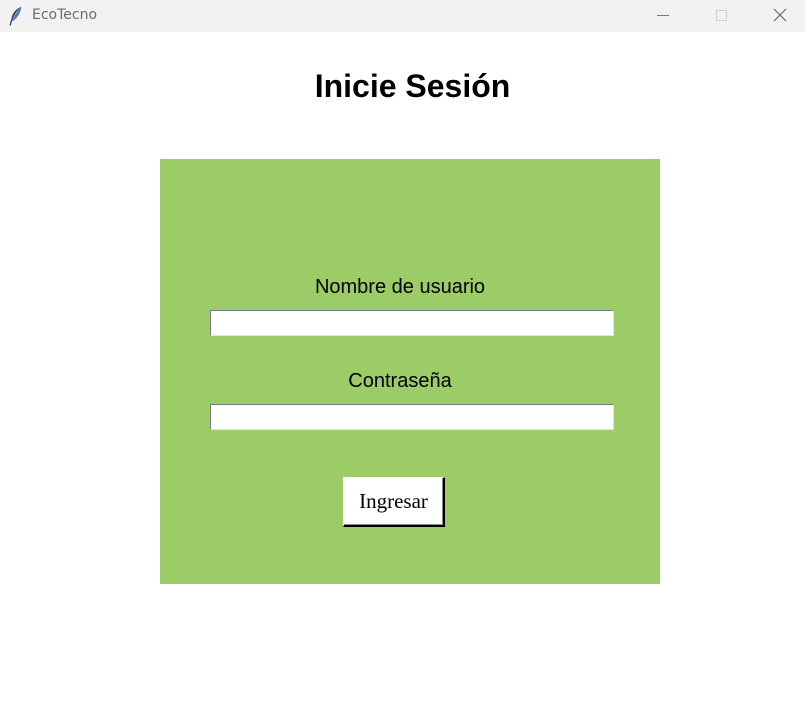 This screenshot has width=805, height=717. I want to click on close-icon, so click(780, 15).